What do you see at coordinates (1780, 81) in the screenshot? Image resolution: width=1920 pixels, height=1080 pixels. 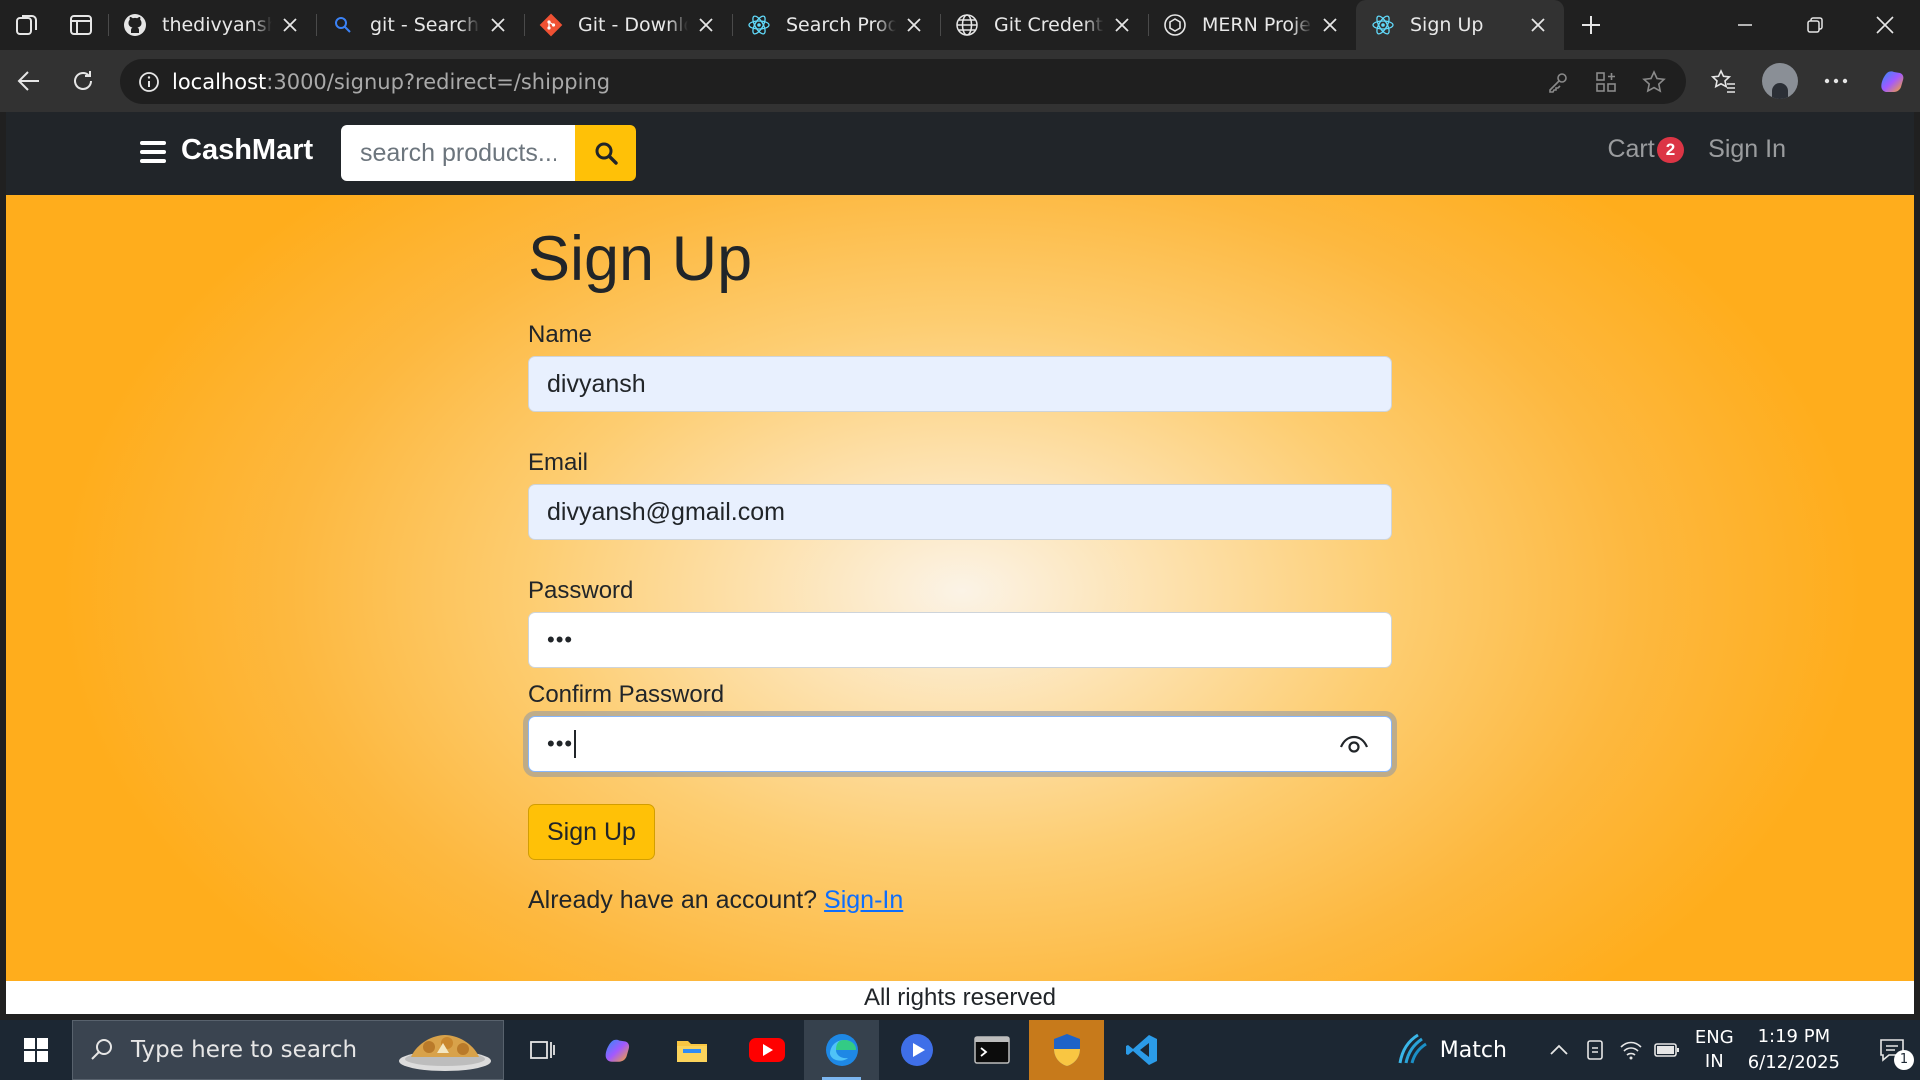 I see `profile-avatar` at bounding box center [1780, 81].